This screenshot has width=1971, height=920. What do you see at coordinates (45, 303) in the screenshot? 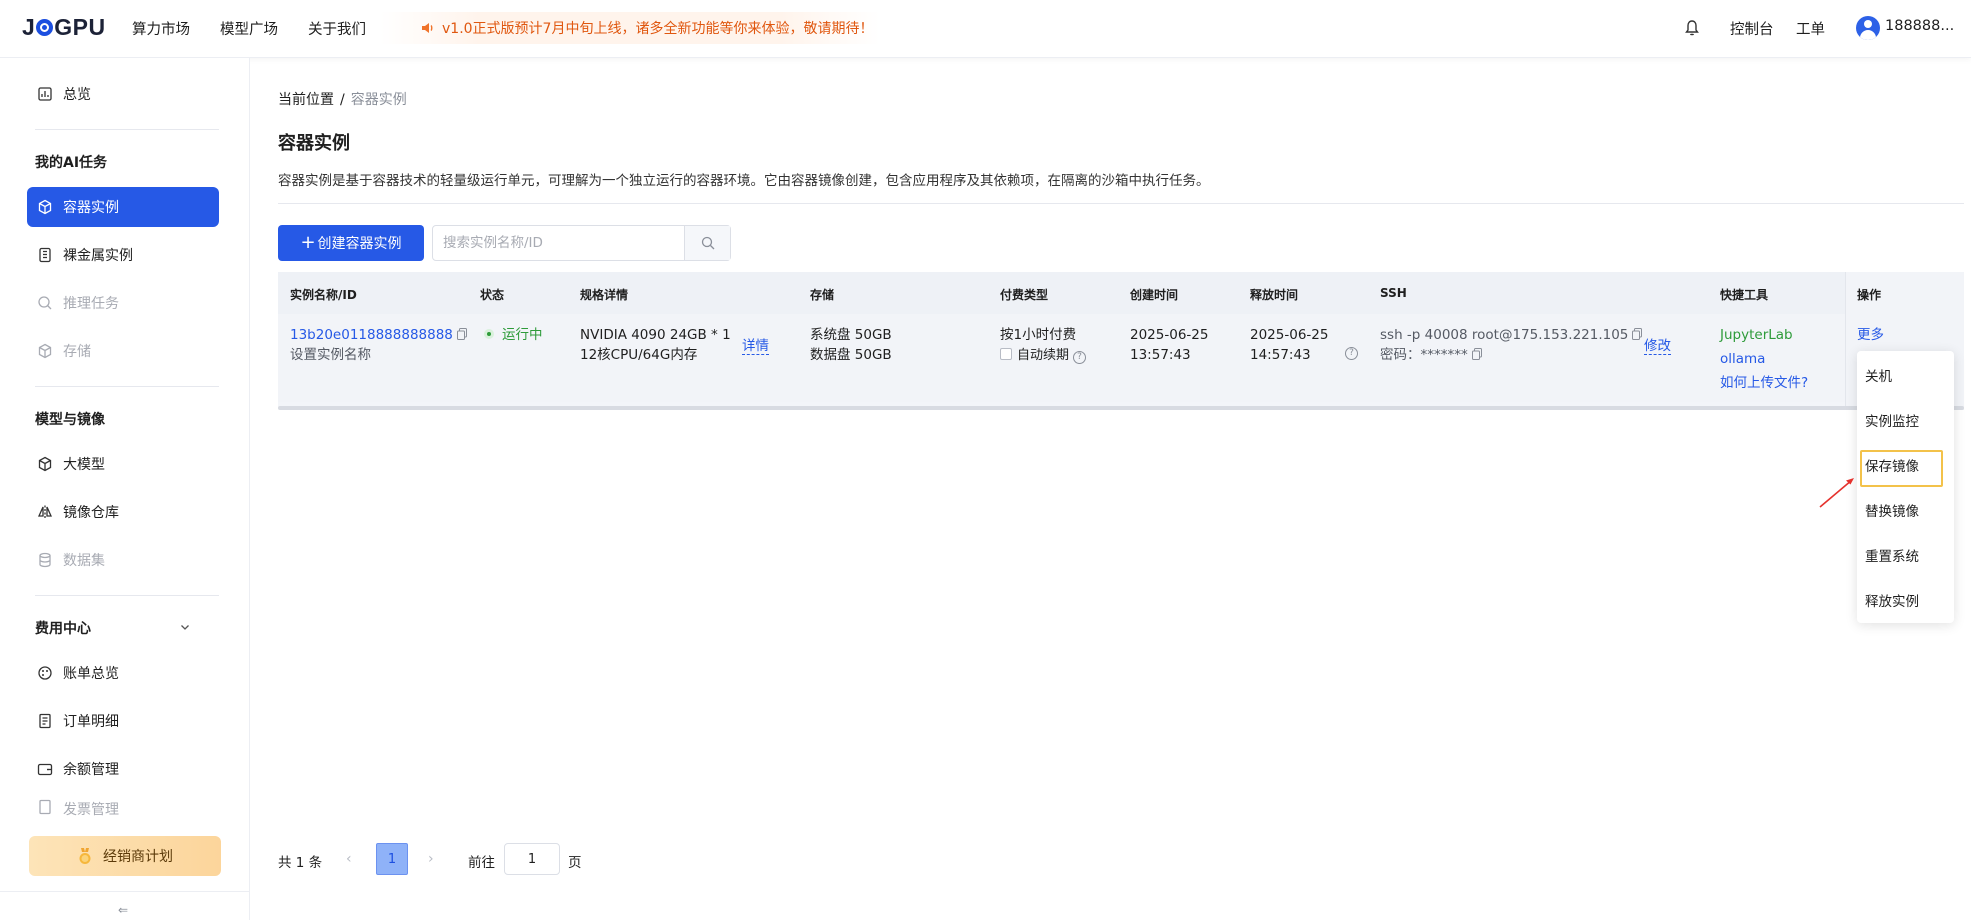
I see `inference-icon` at bounding box center [45, 303].